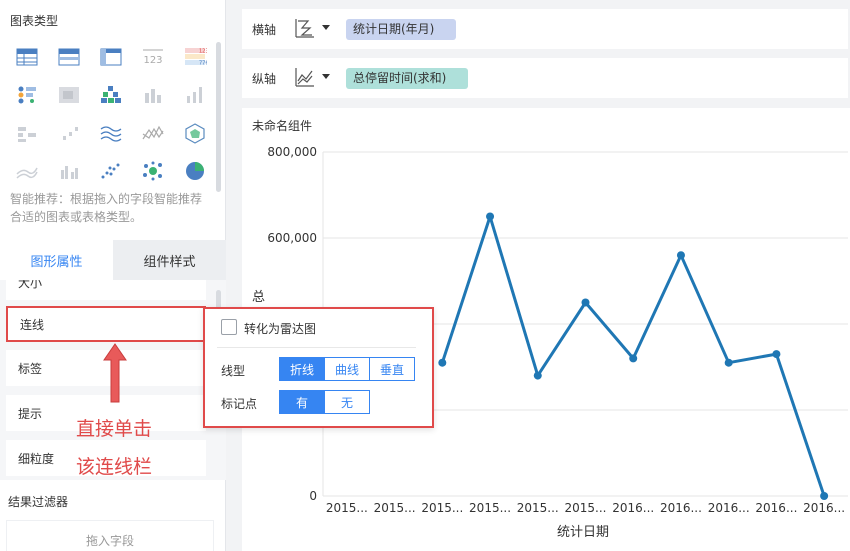 Image resolution: width=850 pixels, height=551 pixels. Describe the element at coordinates (153, 95) in the screenshot. I see `bar-chart-icon` at that location.